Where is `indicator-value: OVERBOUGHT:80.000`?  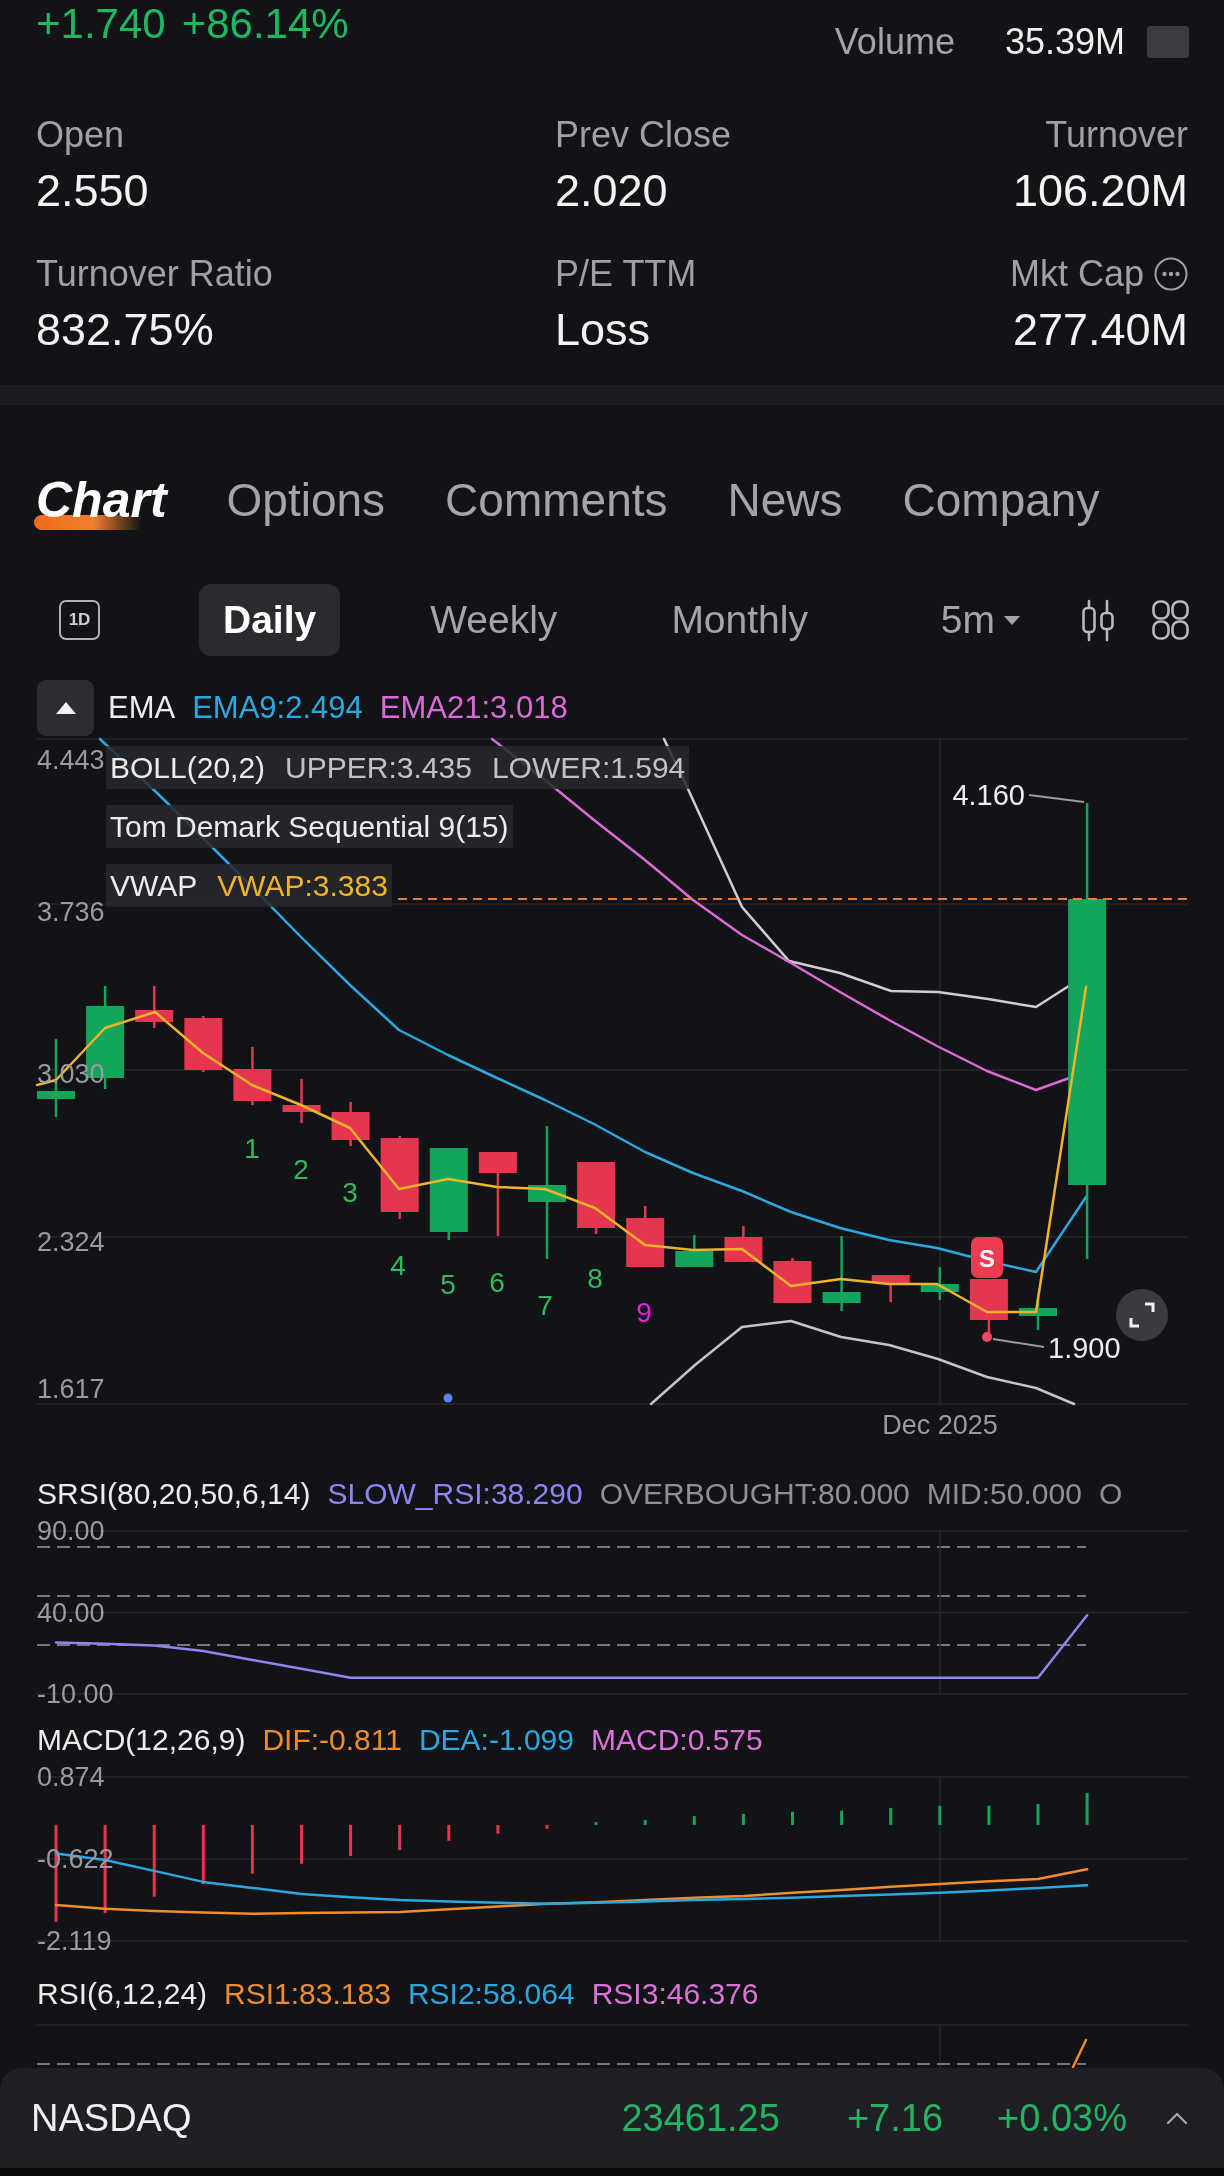
indicator-value: OVERBOUGHT:80.000 is located at coordinates (754, 1494).